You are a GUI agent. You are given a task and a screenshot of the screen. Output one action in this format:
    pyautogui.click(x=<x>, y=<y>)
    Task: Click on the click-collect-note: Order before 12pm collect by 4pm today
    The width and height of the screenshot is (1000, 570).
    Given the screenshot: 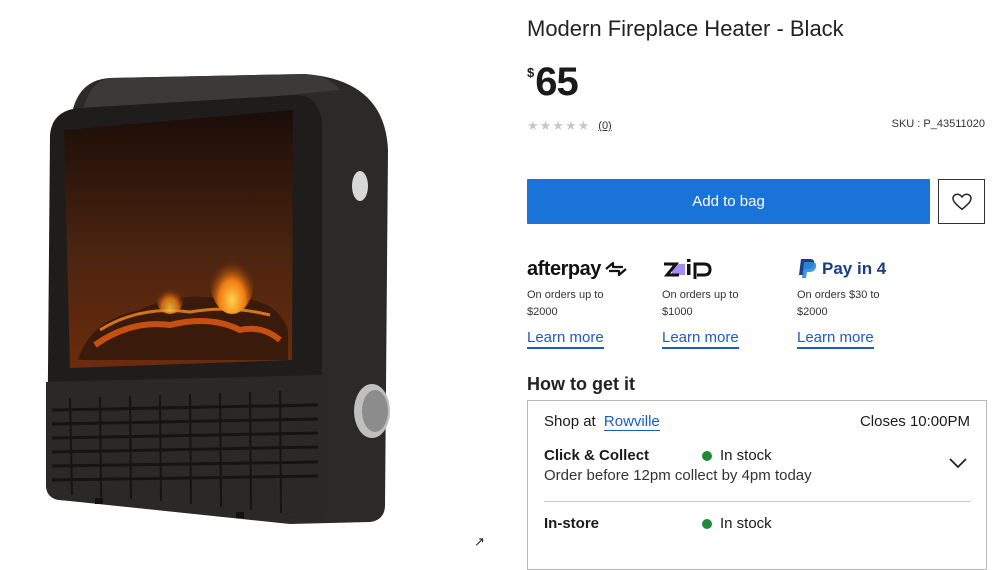 What is the action you would take?
    pyautogui.click(x=678, y=475)
    